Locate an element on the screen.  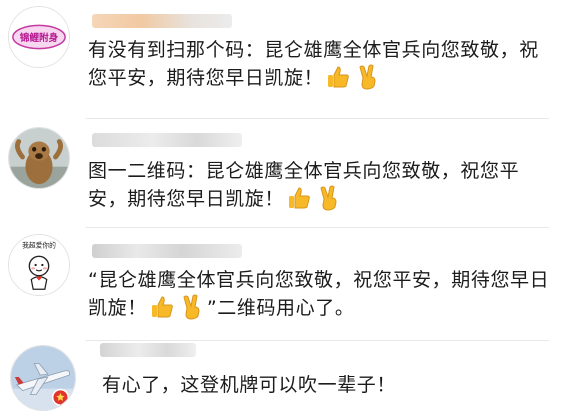
comment-text: 图一二维码：昆仑雄鹰全体官兵向您致敬，祝您平安，期待您早日凯旋！ is located at coordinates (323, 185).